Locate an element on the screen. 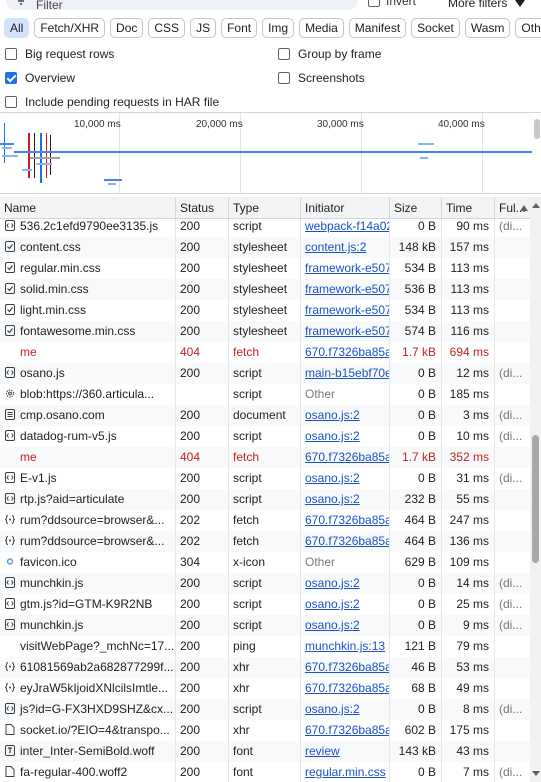 This screenshot has height=782, width=541. cell-name: rtp.js?aid=articulate is located at coordinates (88, 499).